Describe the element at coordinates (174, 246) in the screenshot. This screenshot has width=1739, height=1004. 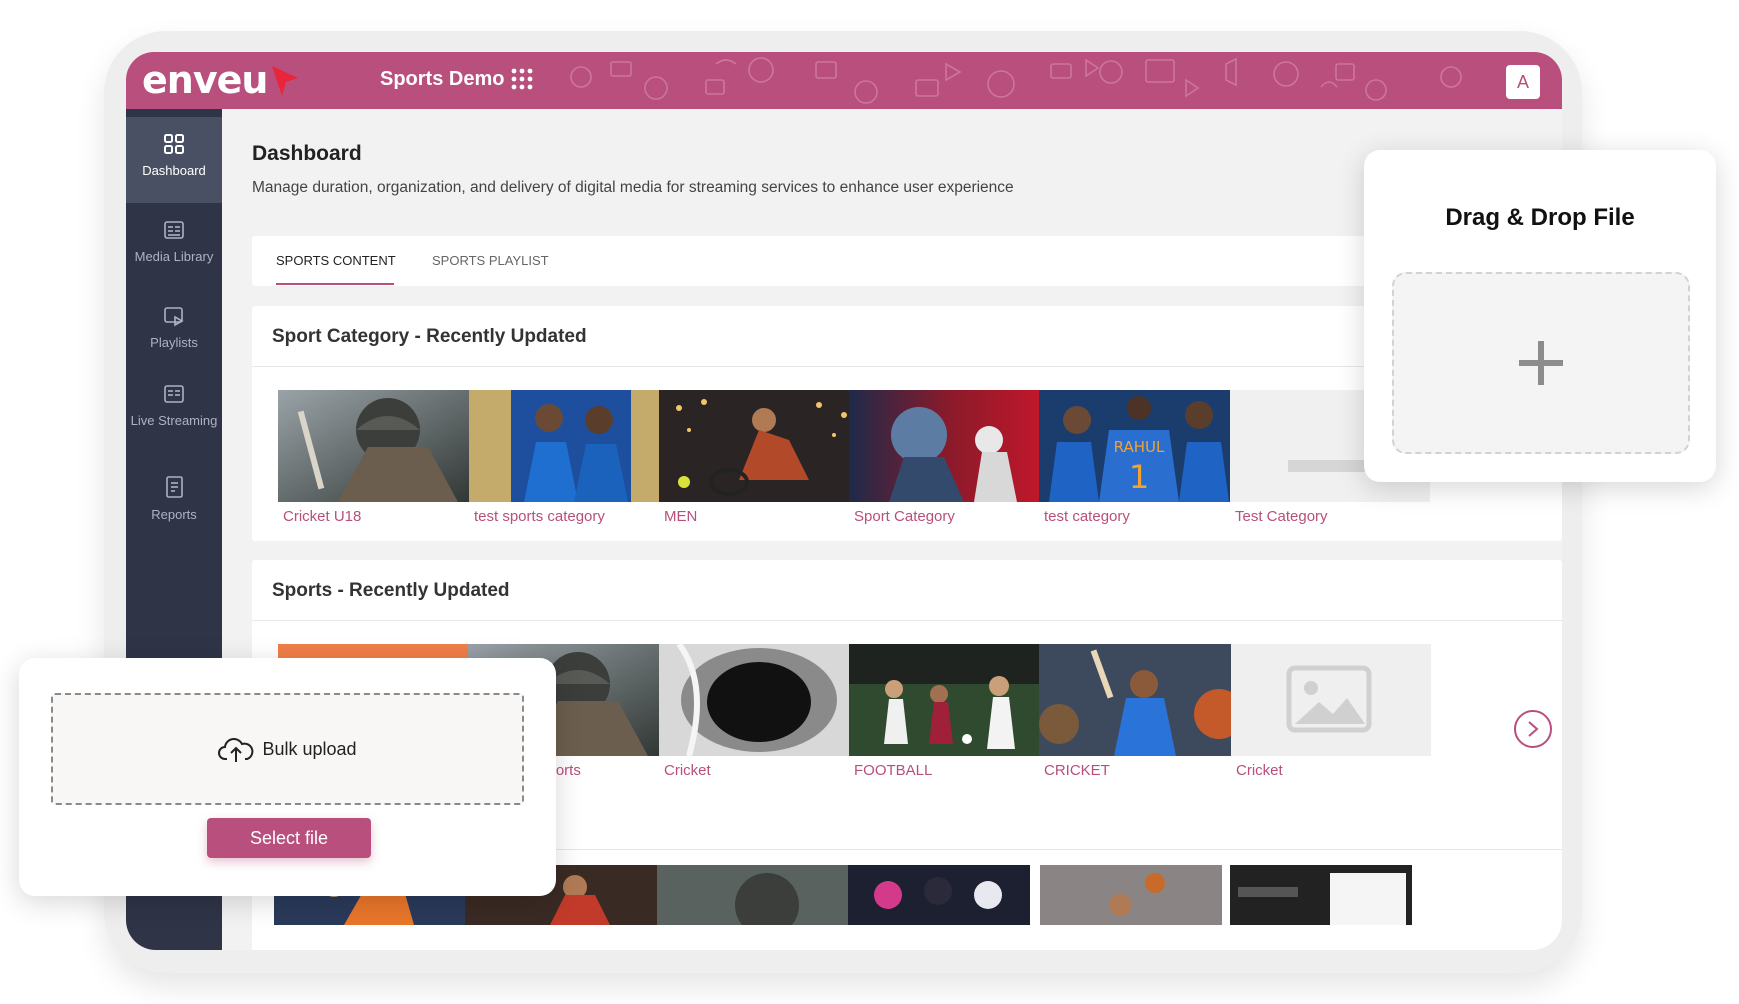
I see `sidebar-item-media-library: Media Library` at that location.